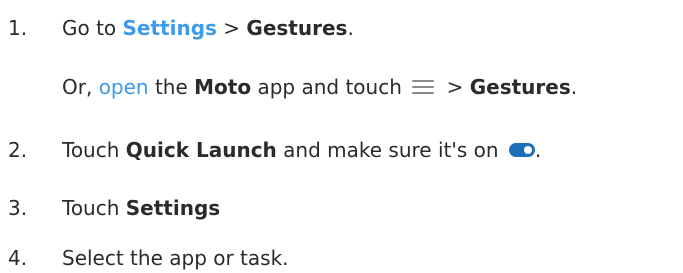  What do you see at coordinates (173, 208) in the screenshot?
I see `settings-label: Settings` at bounding box center [173, 208].